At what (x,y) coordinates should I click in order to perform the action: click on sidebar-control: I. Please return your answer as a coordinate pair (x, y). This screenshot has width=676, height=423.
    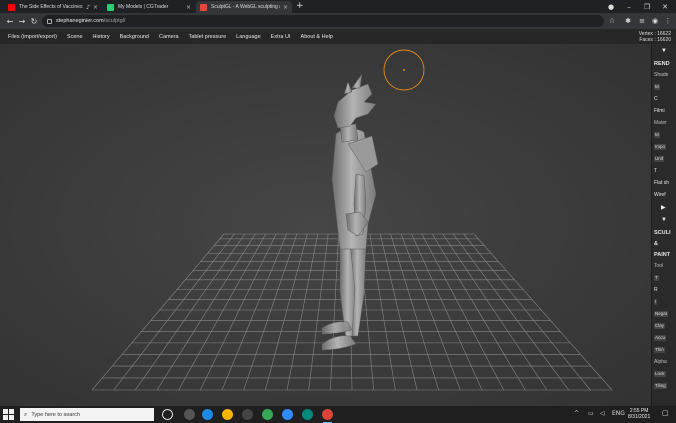
    Looking at the image, I should click on (656, 302).